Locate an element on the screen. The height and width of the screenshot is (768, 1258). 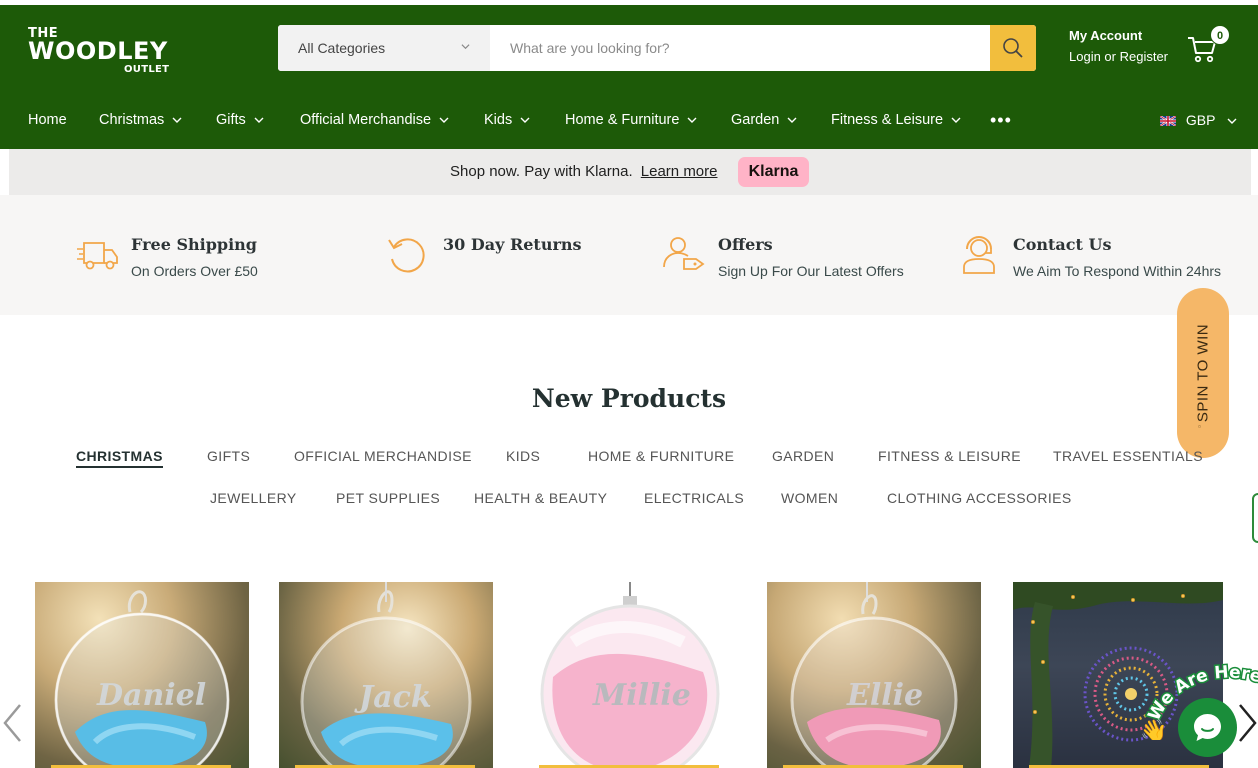
category-select-label: All Categories is located at coordinates (342, 48).